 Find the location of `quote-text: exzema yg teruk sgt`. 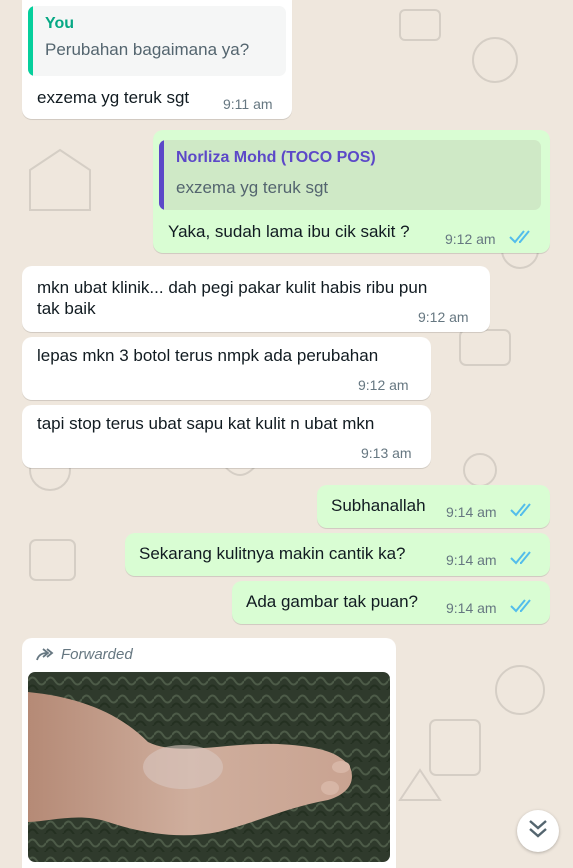

quote-text: exzema yg teruk sgt is located at coordinates (252, 187).